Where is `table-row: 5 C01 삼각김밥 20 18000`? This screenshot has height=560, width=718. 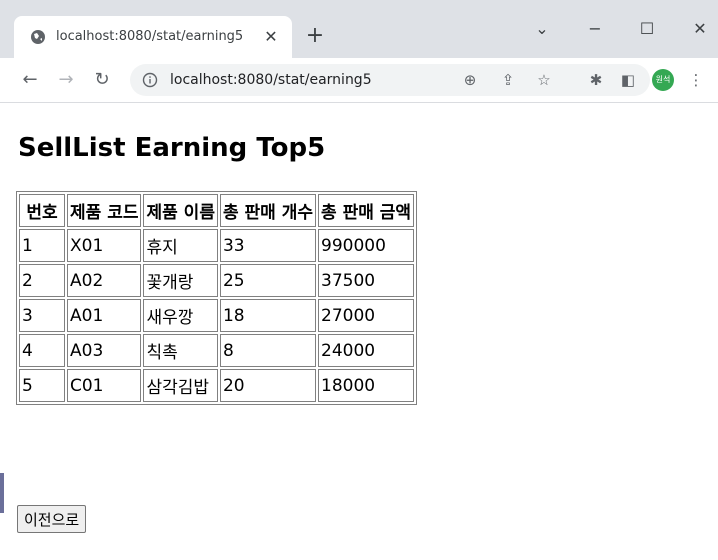
table-row: 5 C01 삼각김밥 20 18000 is located at coordinates (217, 385).